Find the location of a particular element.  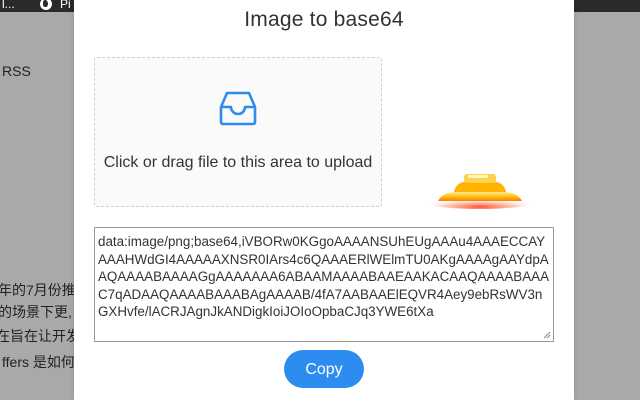

modal-title: Image to base64 is located at coordinates (324, 19).